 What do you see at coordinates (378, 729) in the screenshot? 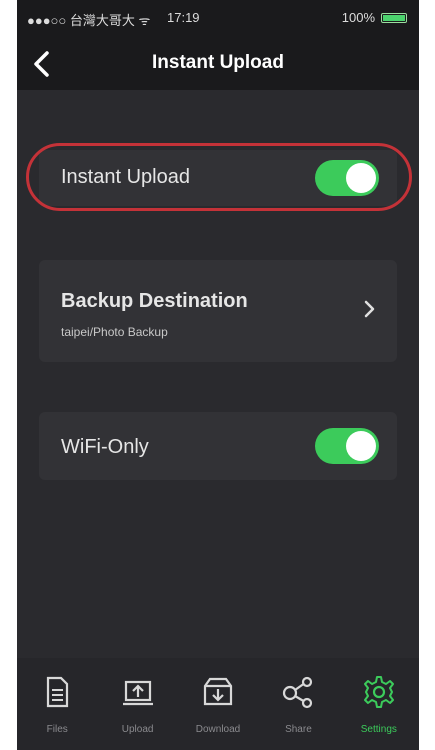
I see `tab-label: Settings` at bounding box center [378, 729].